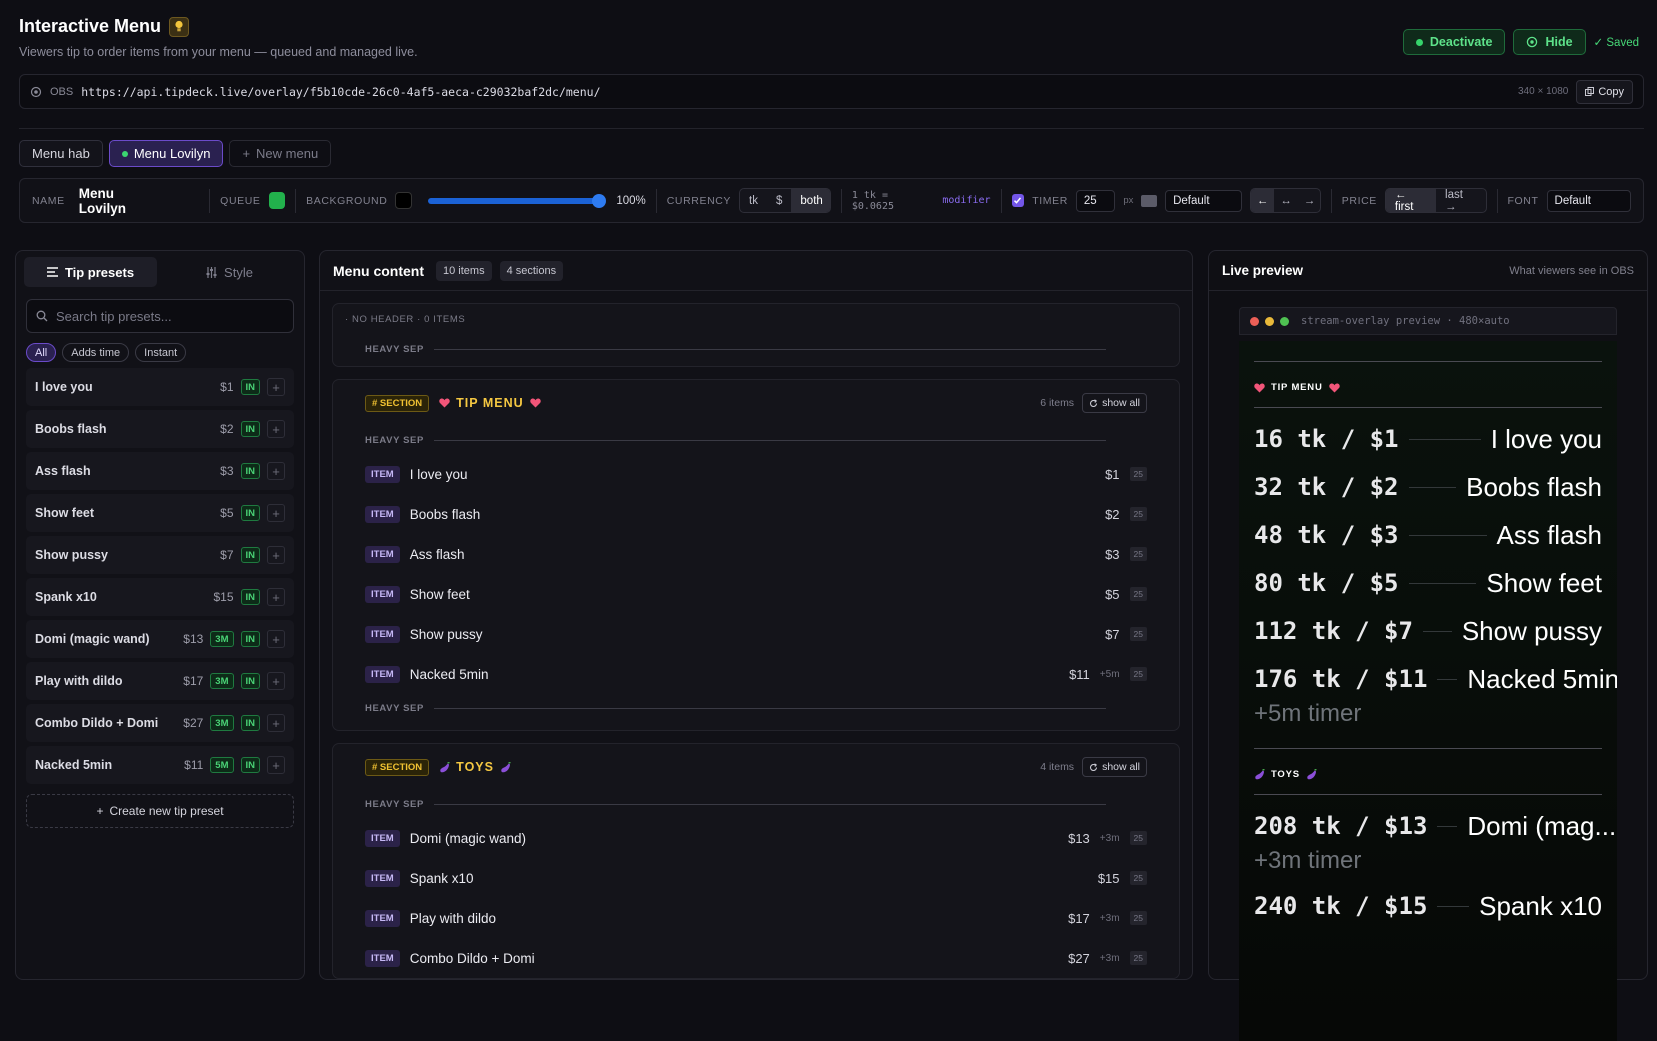 This screenshot has height=1041, width=1657. Describe the element at coordinates (756, 335) in the screenshot. I see `no-header-section: · NO HEADER · 0 ITEMS HEAVY SEP` at that location.